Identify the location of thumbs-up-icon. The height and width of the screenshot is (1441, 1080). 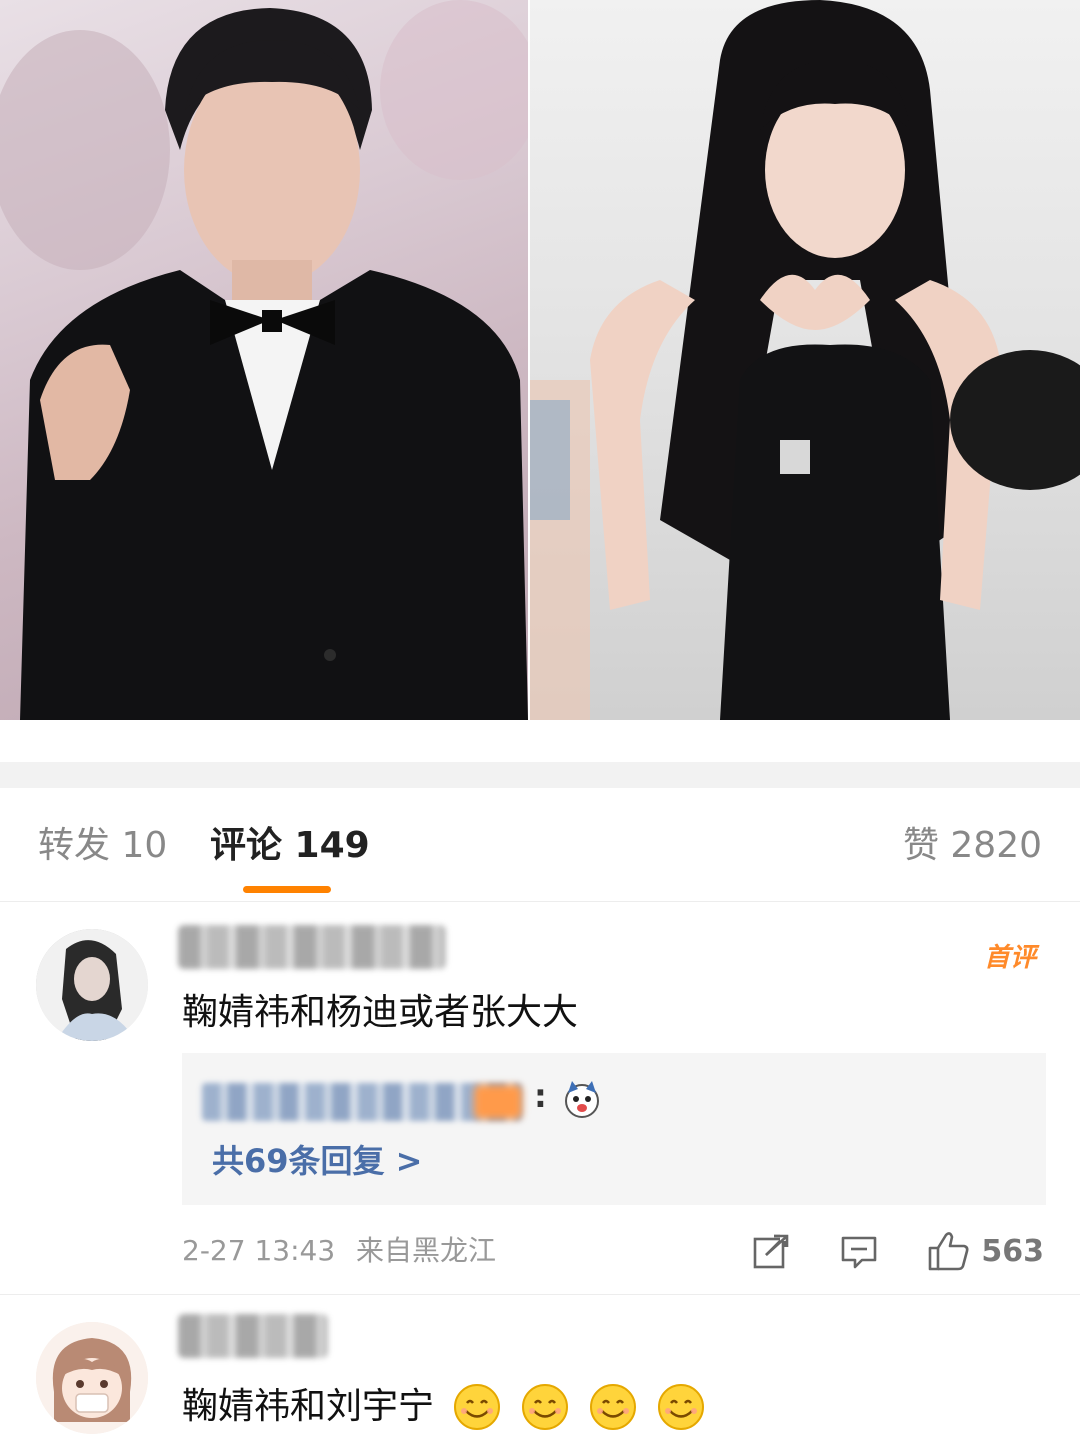
(948, 1251).